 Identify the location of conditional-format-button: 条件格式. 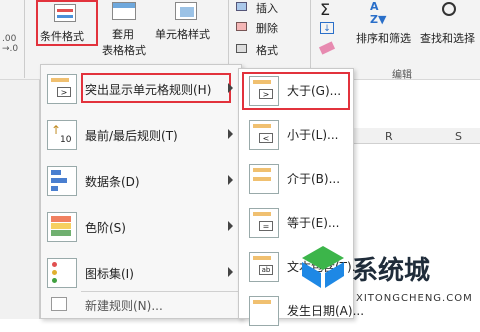
(67, 23).